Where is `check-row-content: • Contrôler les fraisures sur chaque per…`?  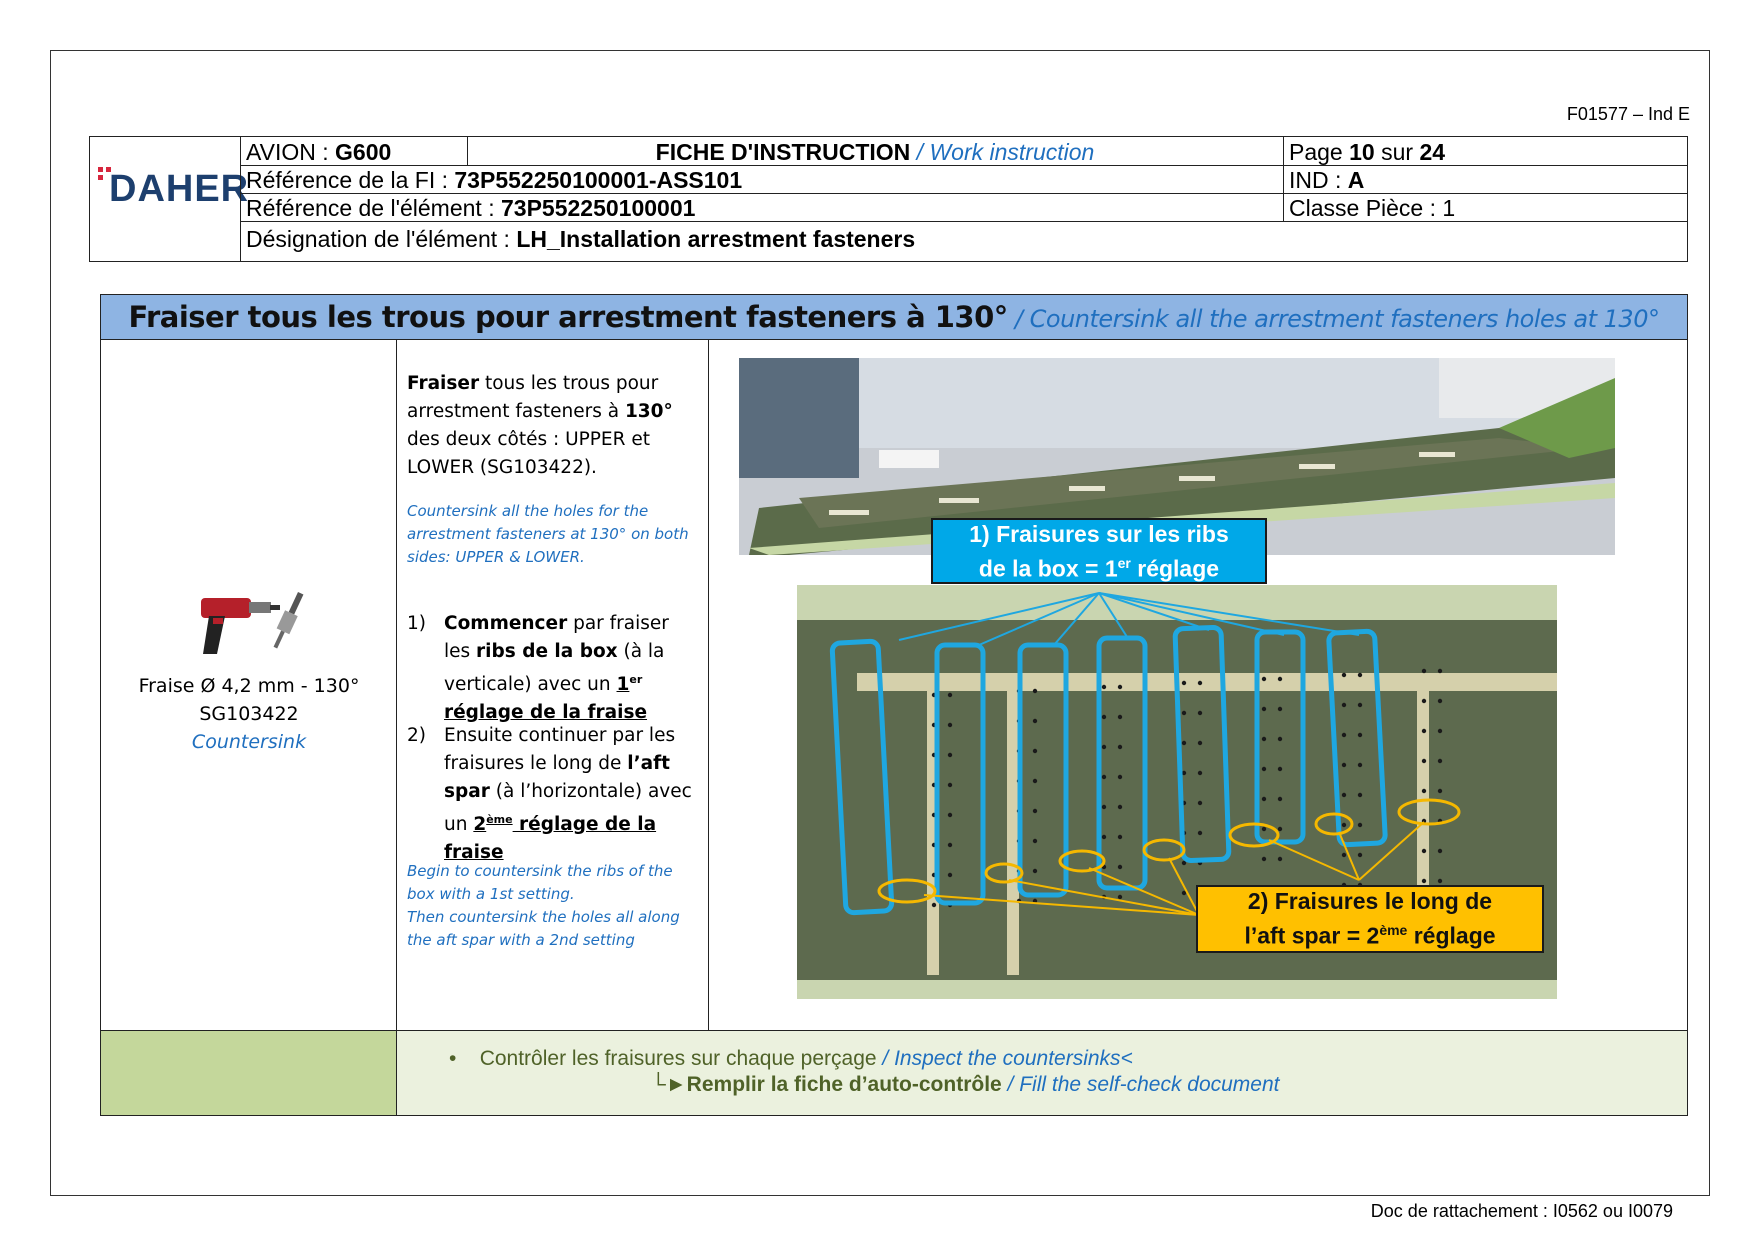
check-row-content: • Contrôler les fraisures sur chaque per… is located at coordinates (1042, 1073).